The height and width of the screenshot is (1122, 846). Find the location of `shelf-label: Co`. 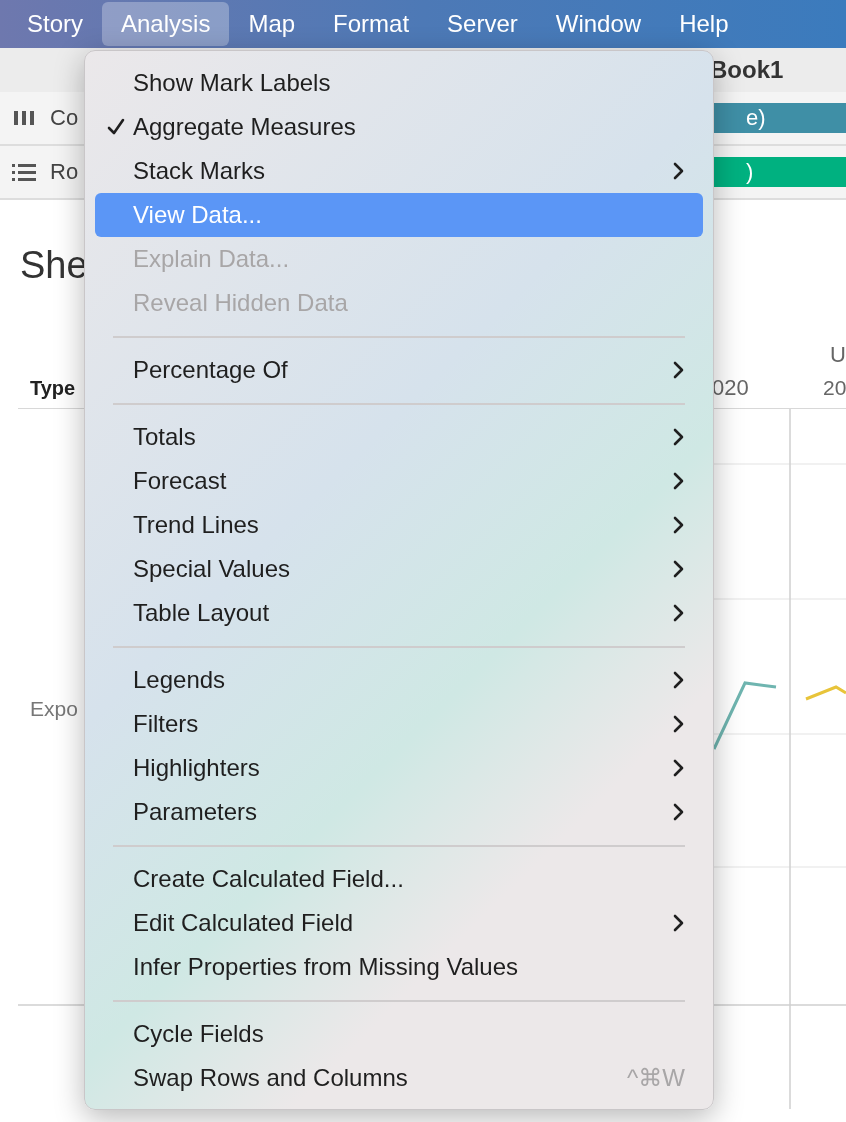

shelf-label: Co is located at coordinates (64, 118).